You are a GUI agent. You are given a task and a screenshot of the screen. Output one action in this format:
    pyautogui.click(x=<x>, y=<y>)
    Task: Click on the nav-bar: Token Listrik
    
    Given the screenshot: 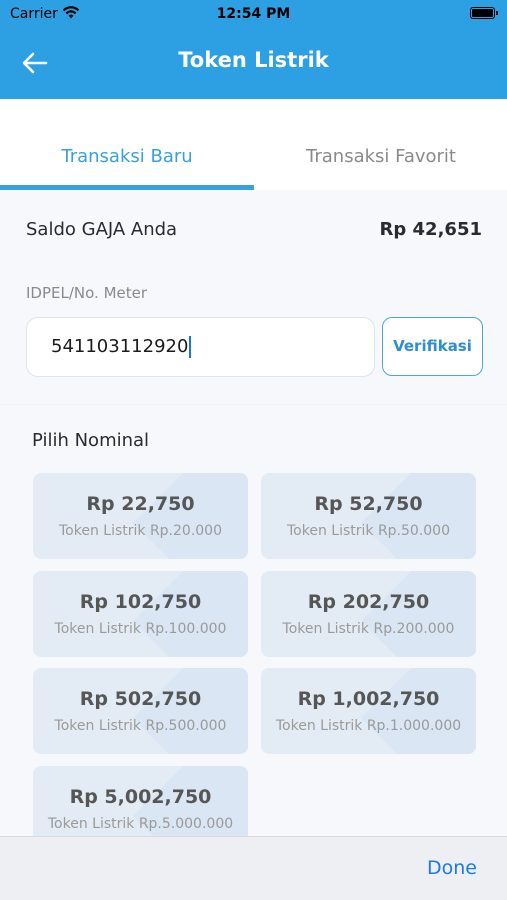 What is the action you would take?
    pyautogui.click(x=253, y=63)
    